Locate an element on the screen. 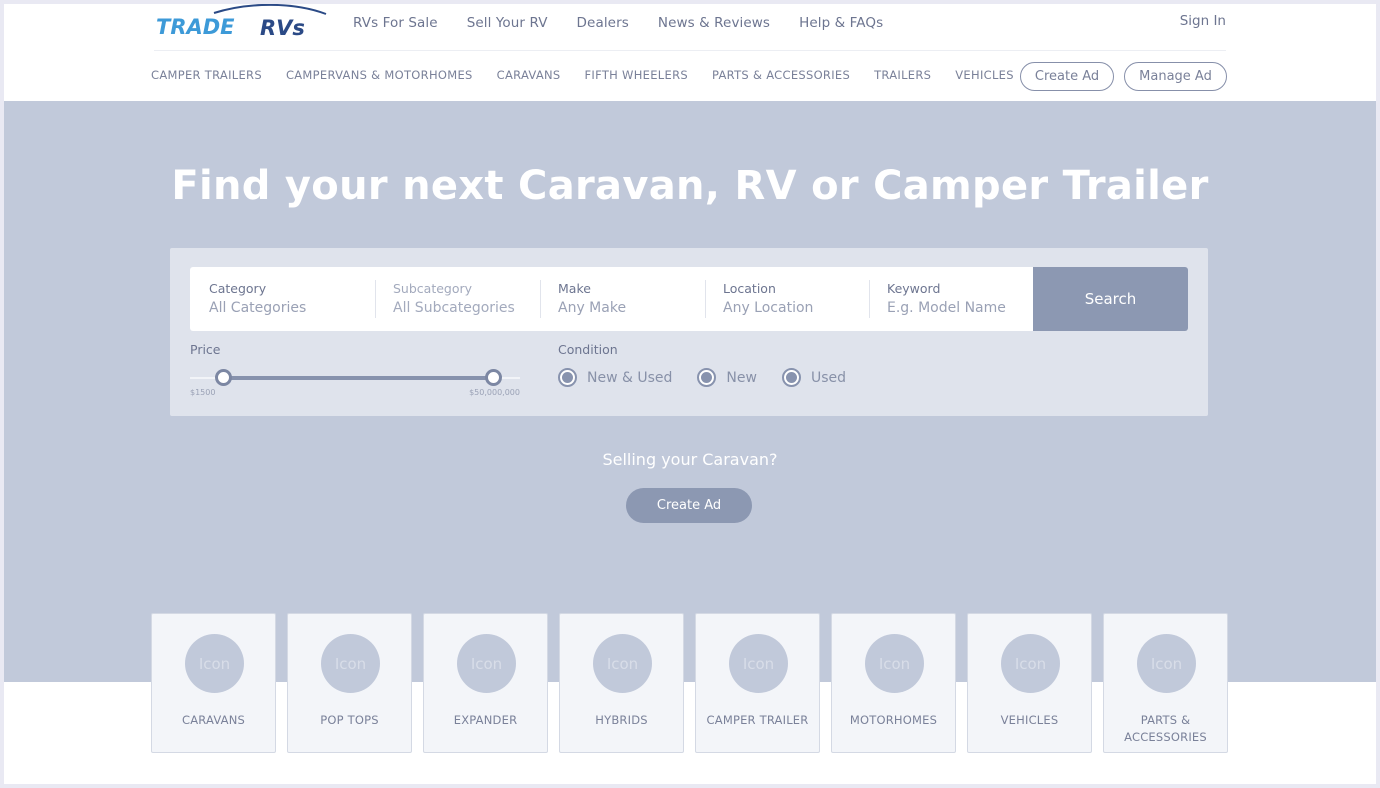  category-card-label: HYBRIDS is located at coordinates (621, 720).